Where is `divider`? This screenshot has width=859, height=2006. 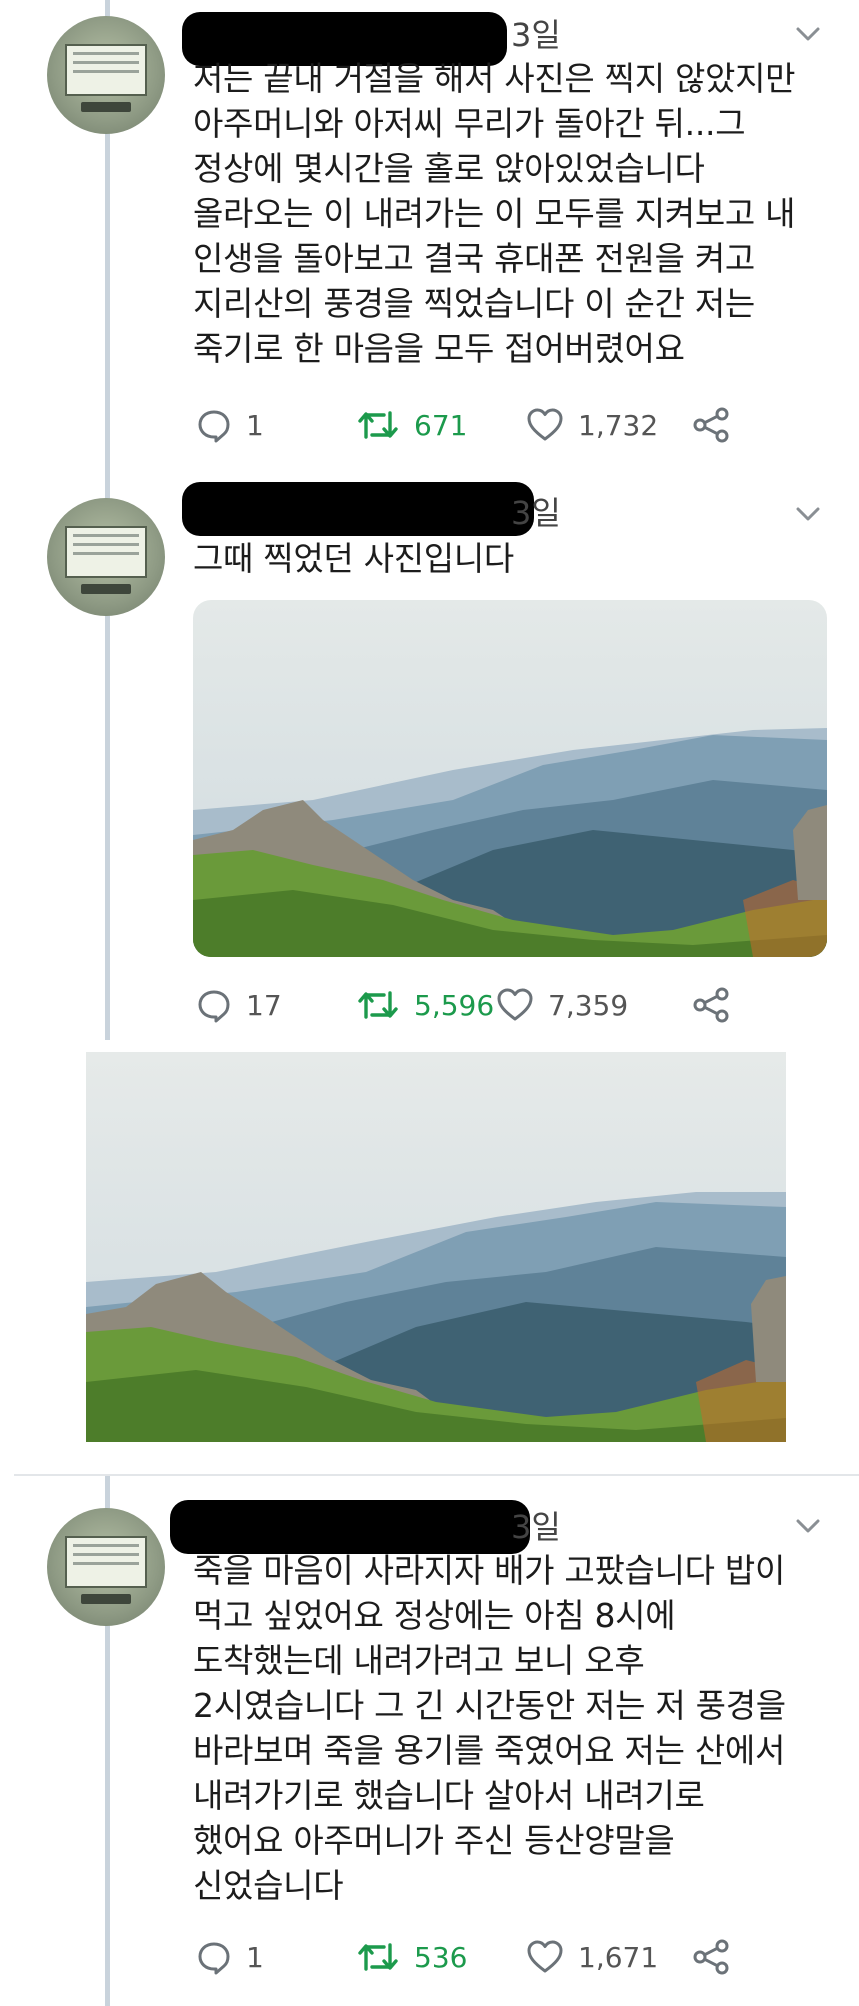
divider is located at coordinates (436, 1475).